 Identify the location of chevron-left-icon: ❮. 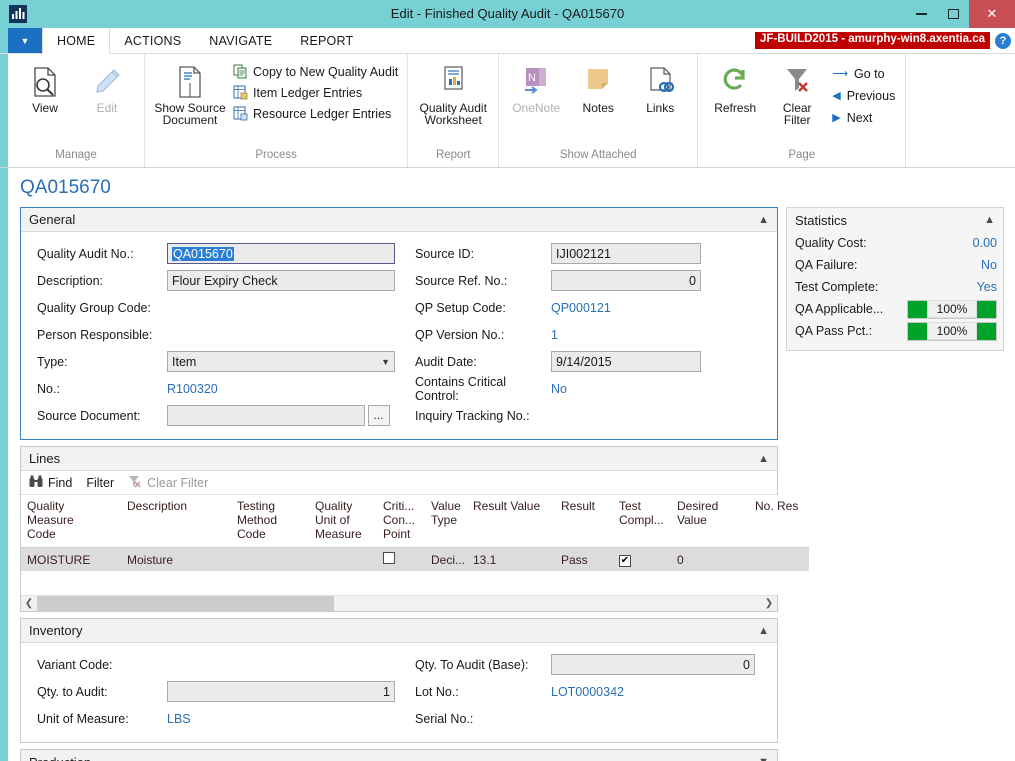
(29, 603).